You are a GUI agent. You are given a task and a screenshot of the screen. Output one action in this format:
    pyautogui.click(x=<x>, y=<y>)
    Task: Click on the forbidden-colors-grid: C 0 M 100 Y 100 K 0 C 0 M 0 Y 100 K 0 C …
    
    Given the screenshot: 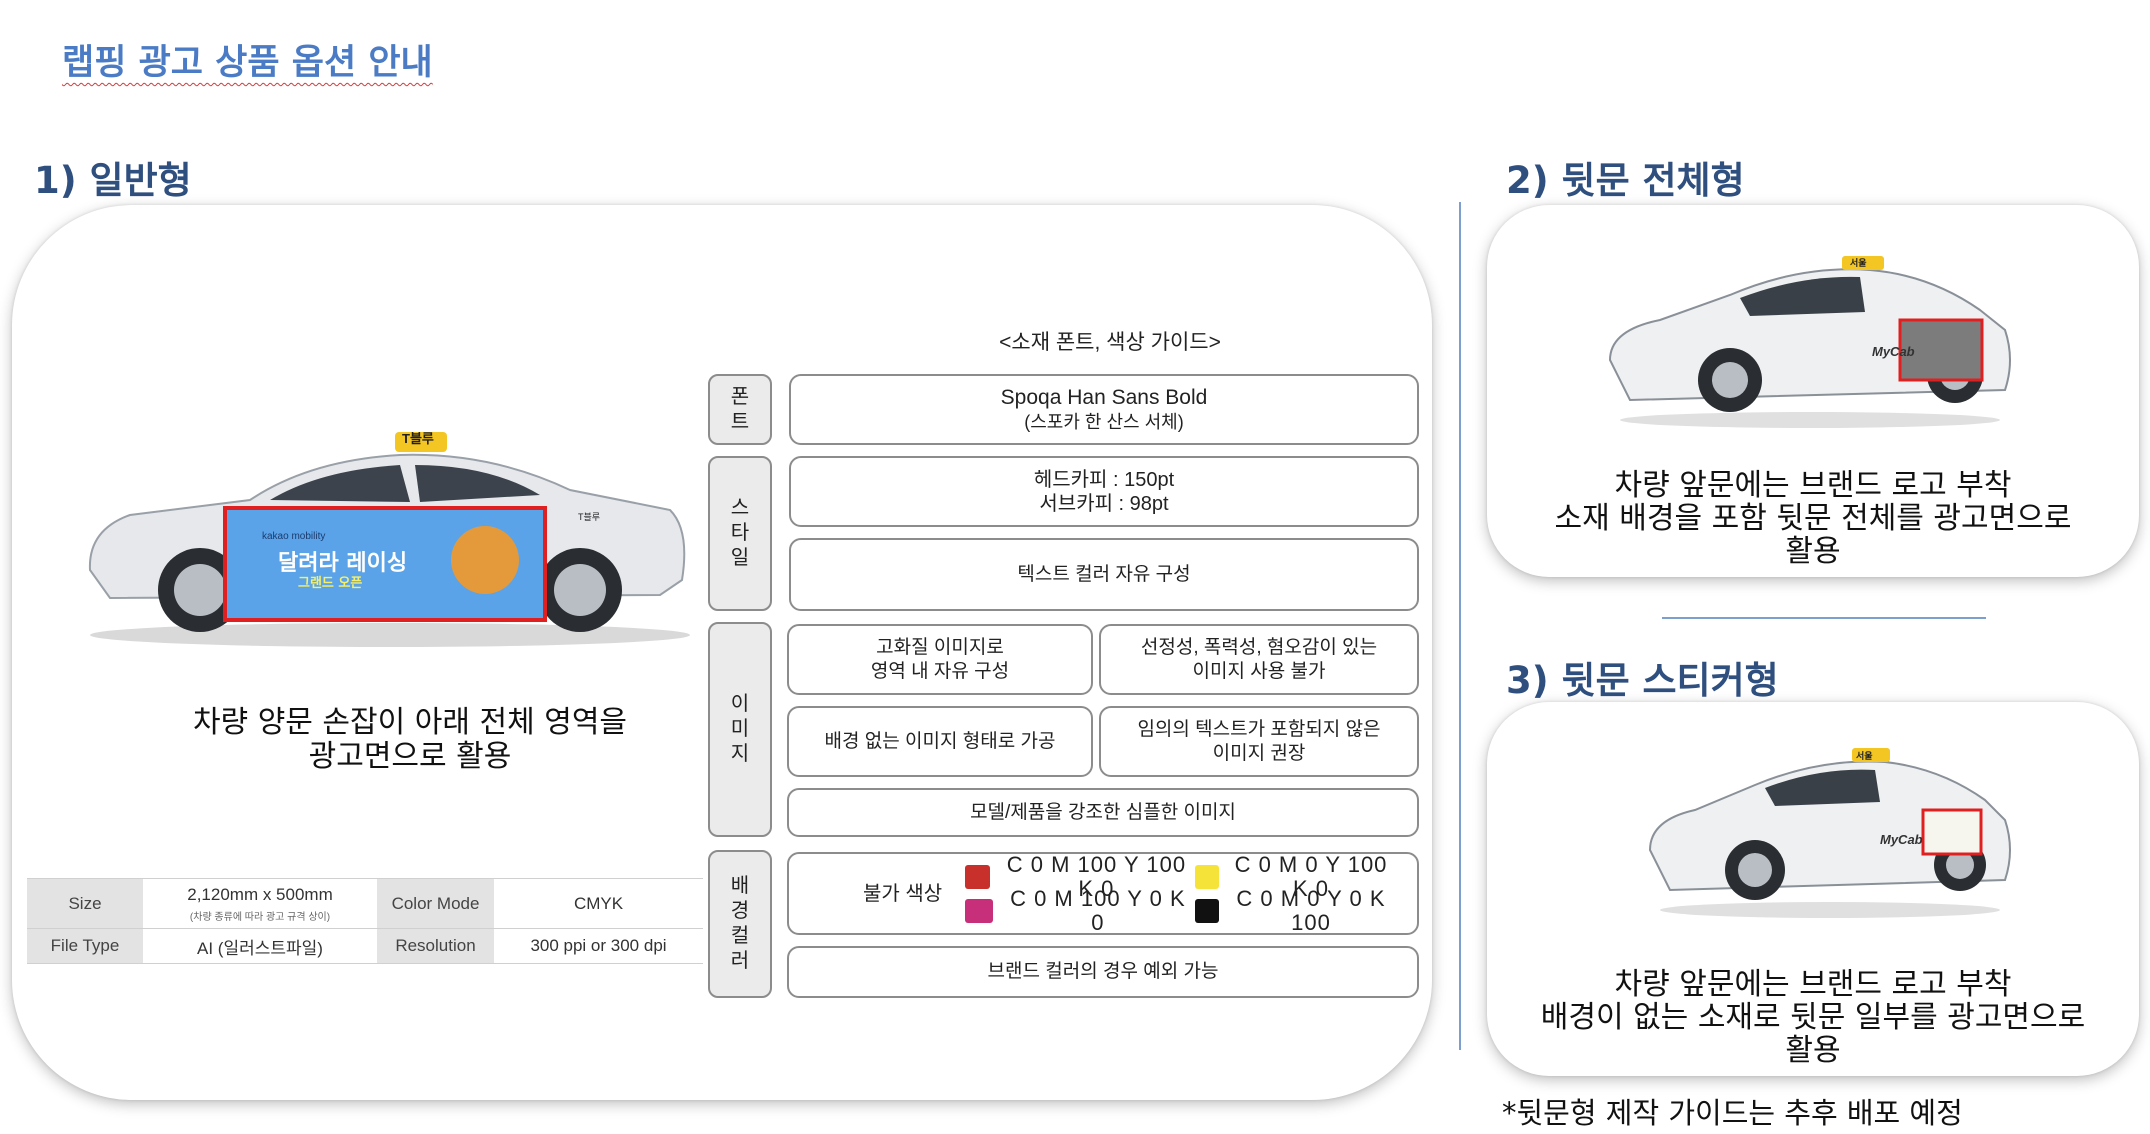 What is the action you would take?
    pyautogui.click(x=1180, y=893)
    